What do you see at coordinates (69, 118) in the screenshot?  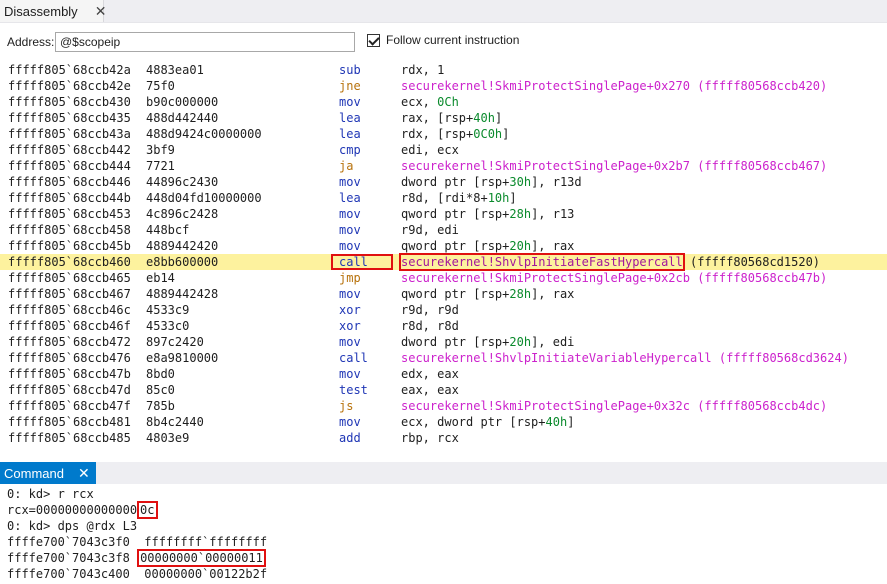 I see `instruction-address: fffff805`68ccb435` at bounding box center [69, 118].